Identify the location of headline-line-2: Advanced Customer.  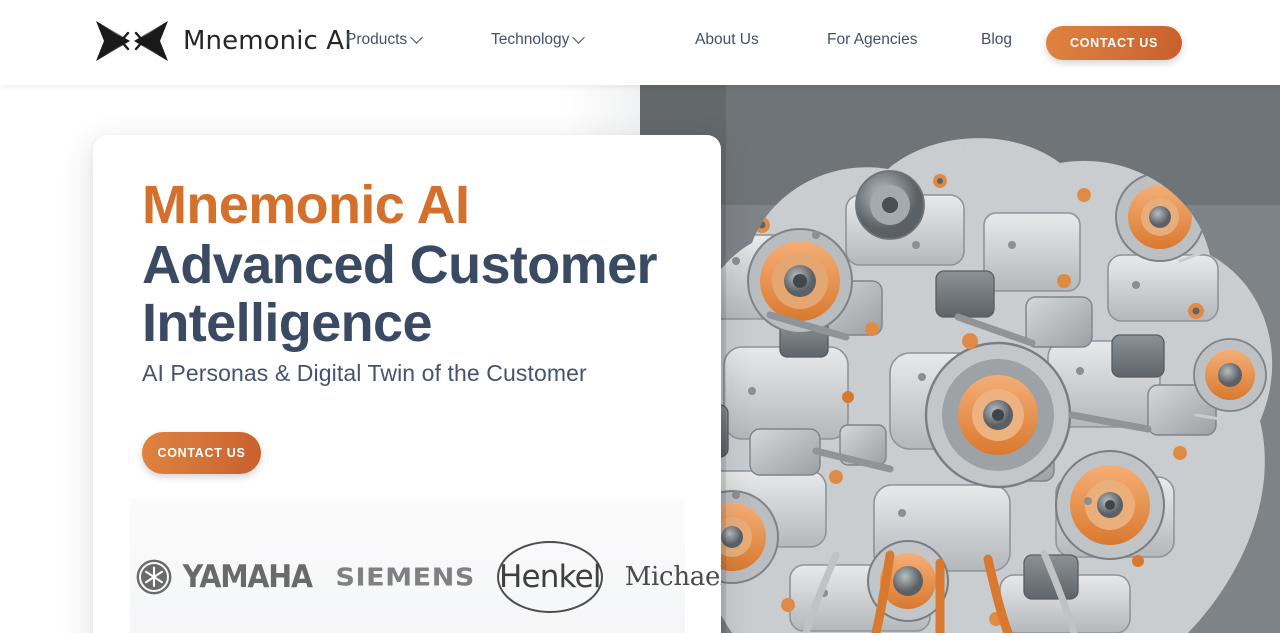
(400, 265).